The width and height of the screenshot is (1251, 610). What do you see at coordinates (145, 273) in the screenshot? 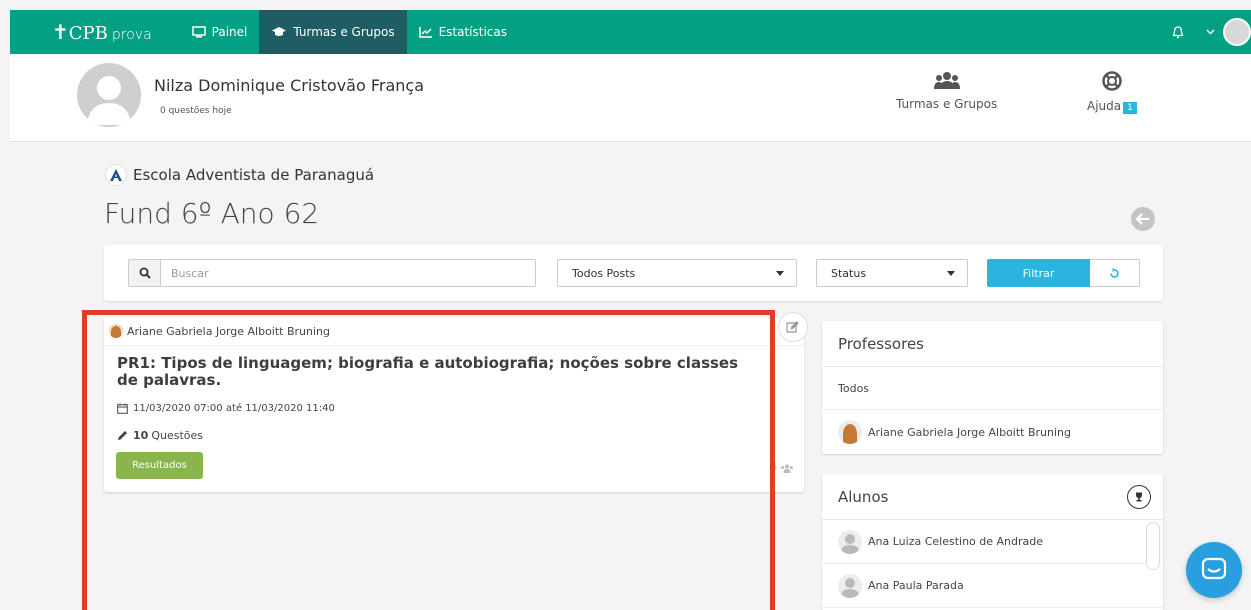
I see `search-icon` at bounding box center [145, 273].